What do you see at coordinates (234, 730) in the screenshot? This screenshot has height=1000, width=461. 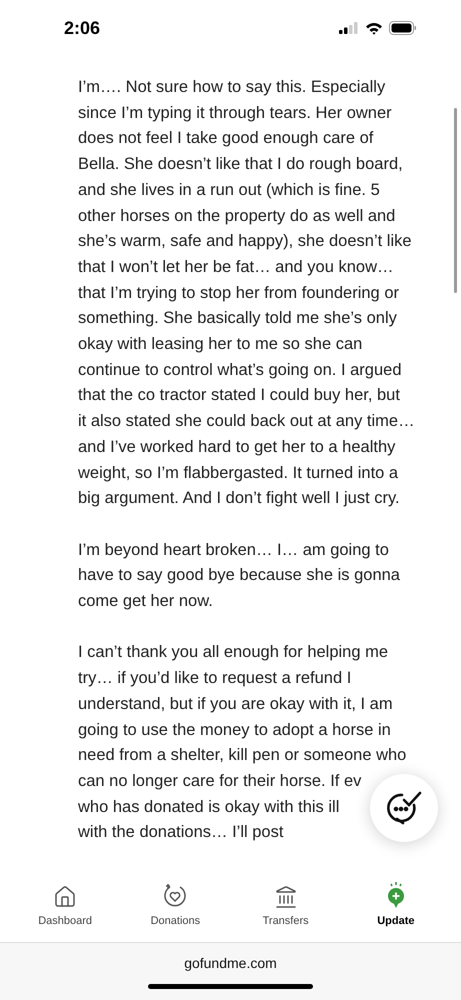 I see `update-text-line: going to use the money to adopt a horse in` at bounding box center [234, 730].